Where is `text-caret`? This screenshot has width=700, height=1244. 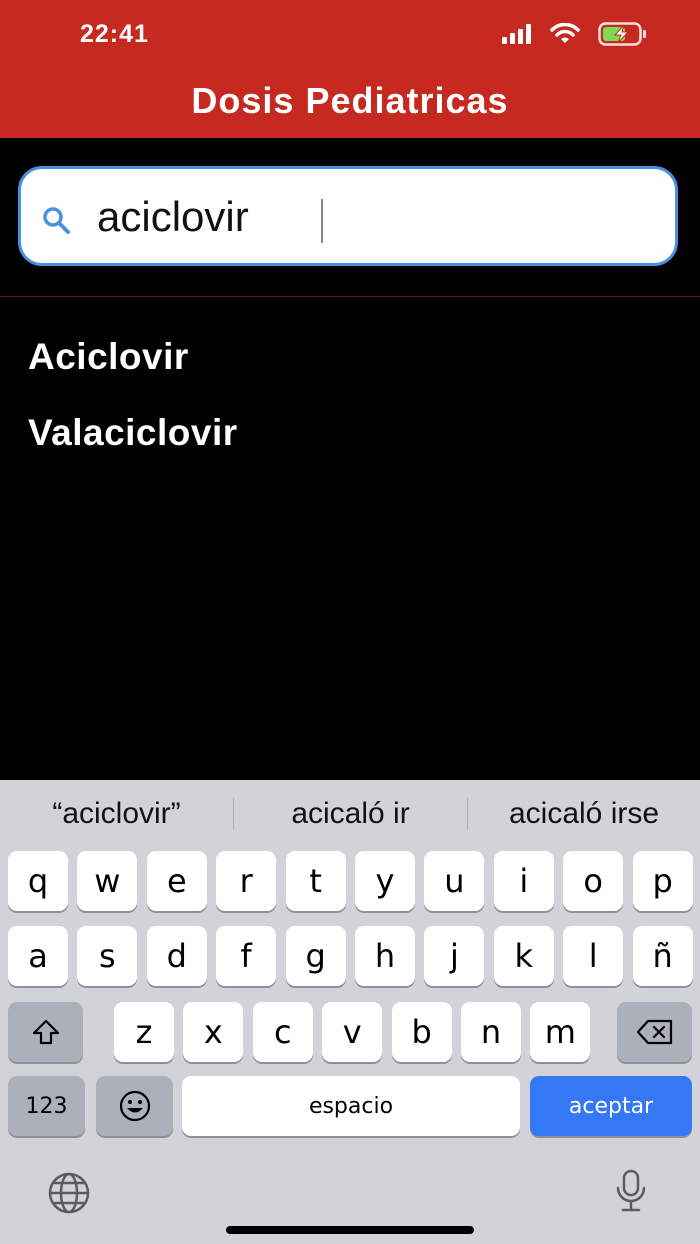
text-caret is located at coordinates (322, 221).